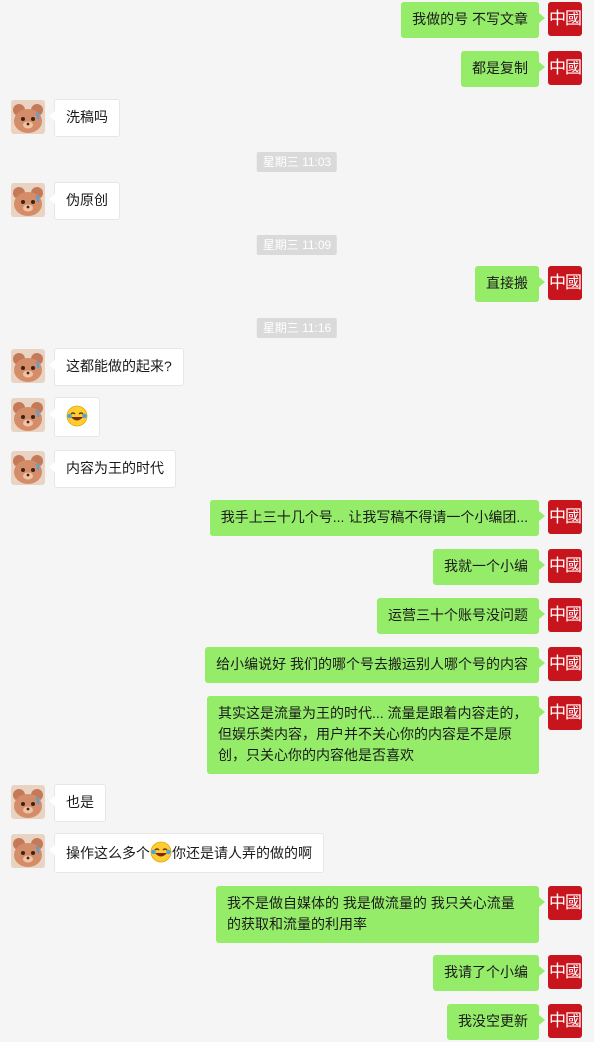 The width and height of the screenshot is (594, 1042). I want to click on chat-bubble-outgoing: 给小编说好 我们的哪个号去搬运别人哪个号的内容, so click(375, 665).